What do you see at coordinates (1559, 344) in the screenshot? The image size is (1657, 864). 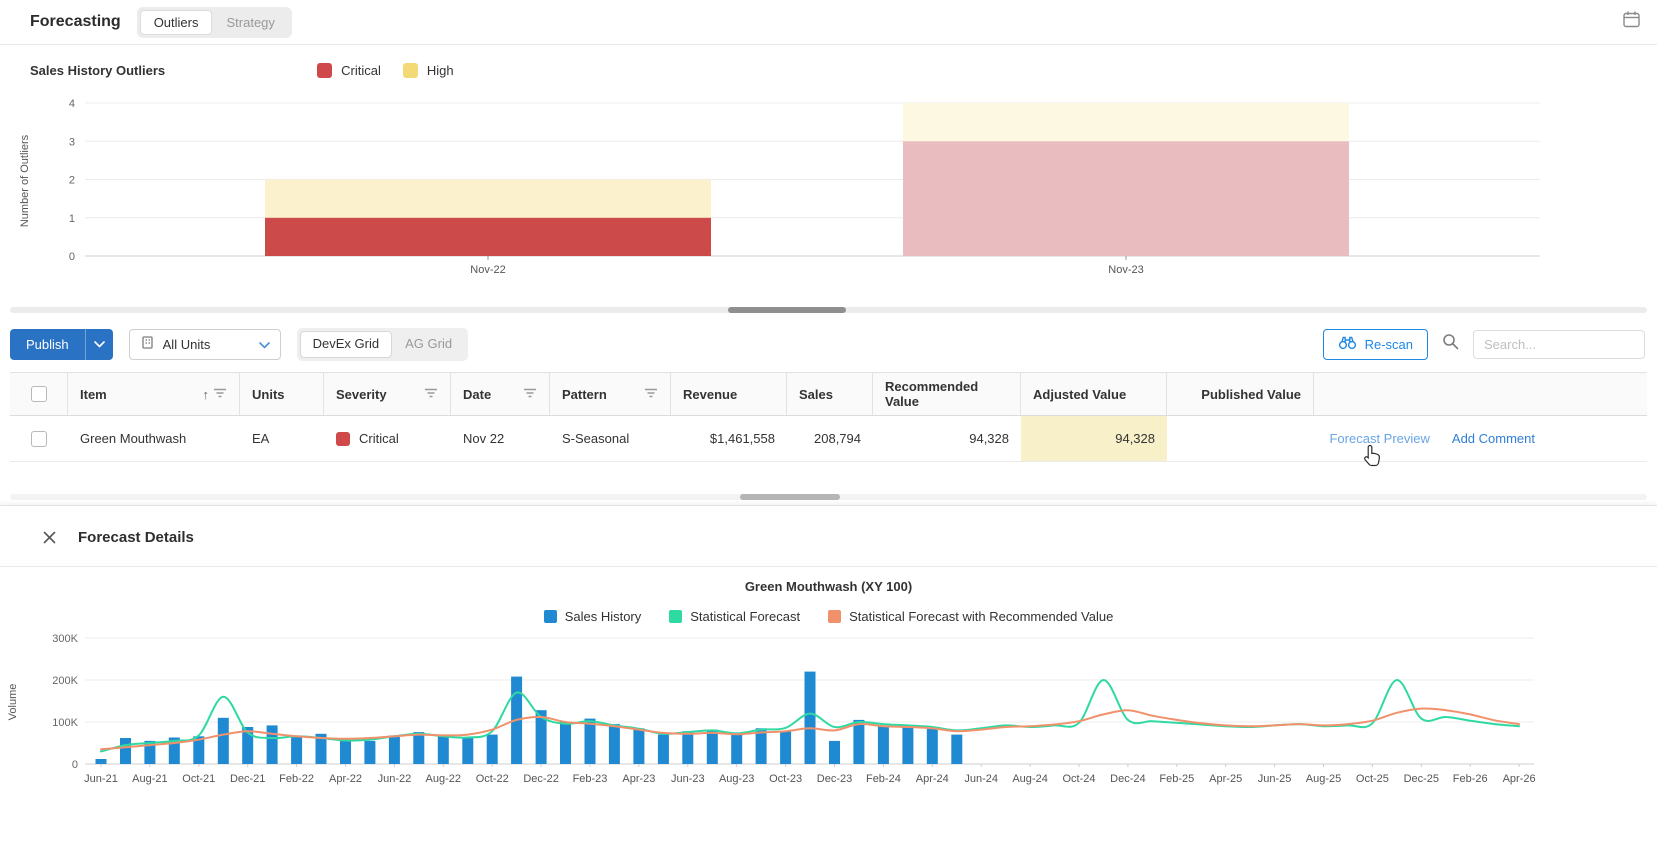 I see `search-input` at bounding box center [1559, 344].